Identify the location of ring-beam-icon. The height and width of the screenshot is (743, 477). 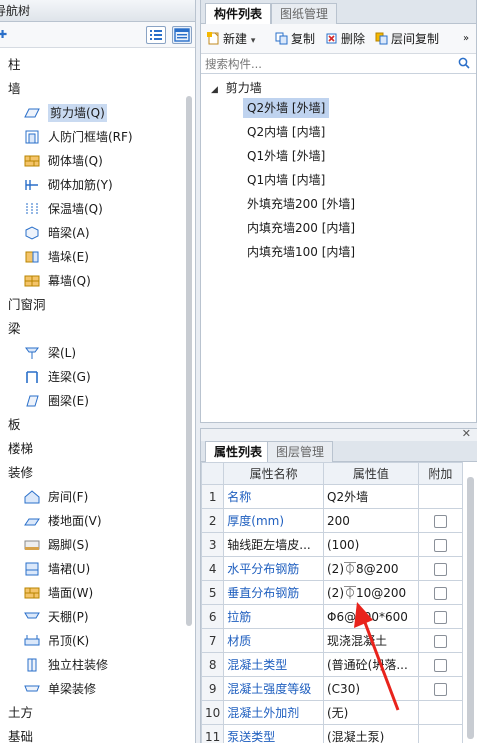
(32, 401).